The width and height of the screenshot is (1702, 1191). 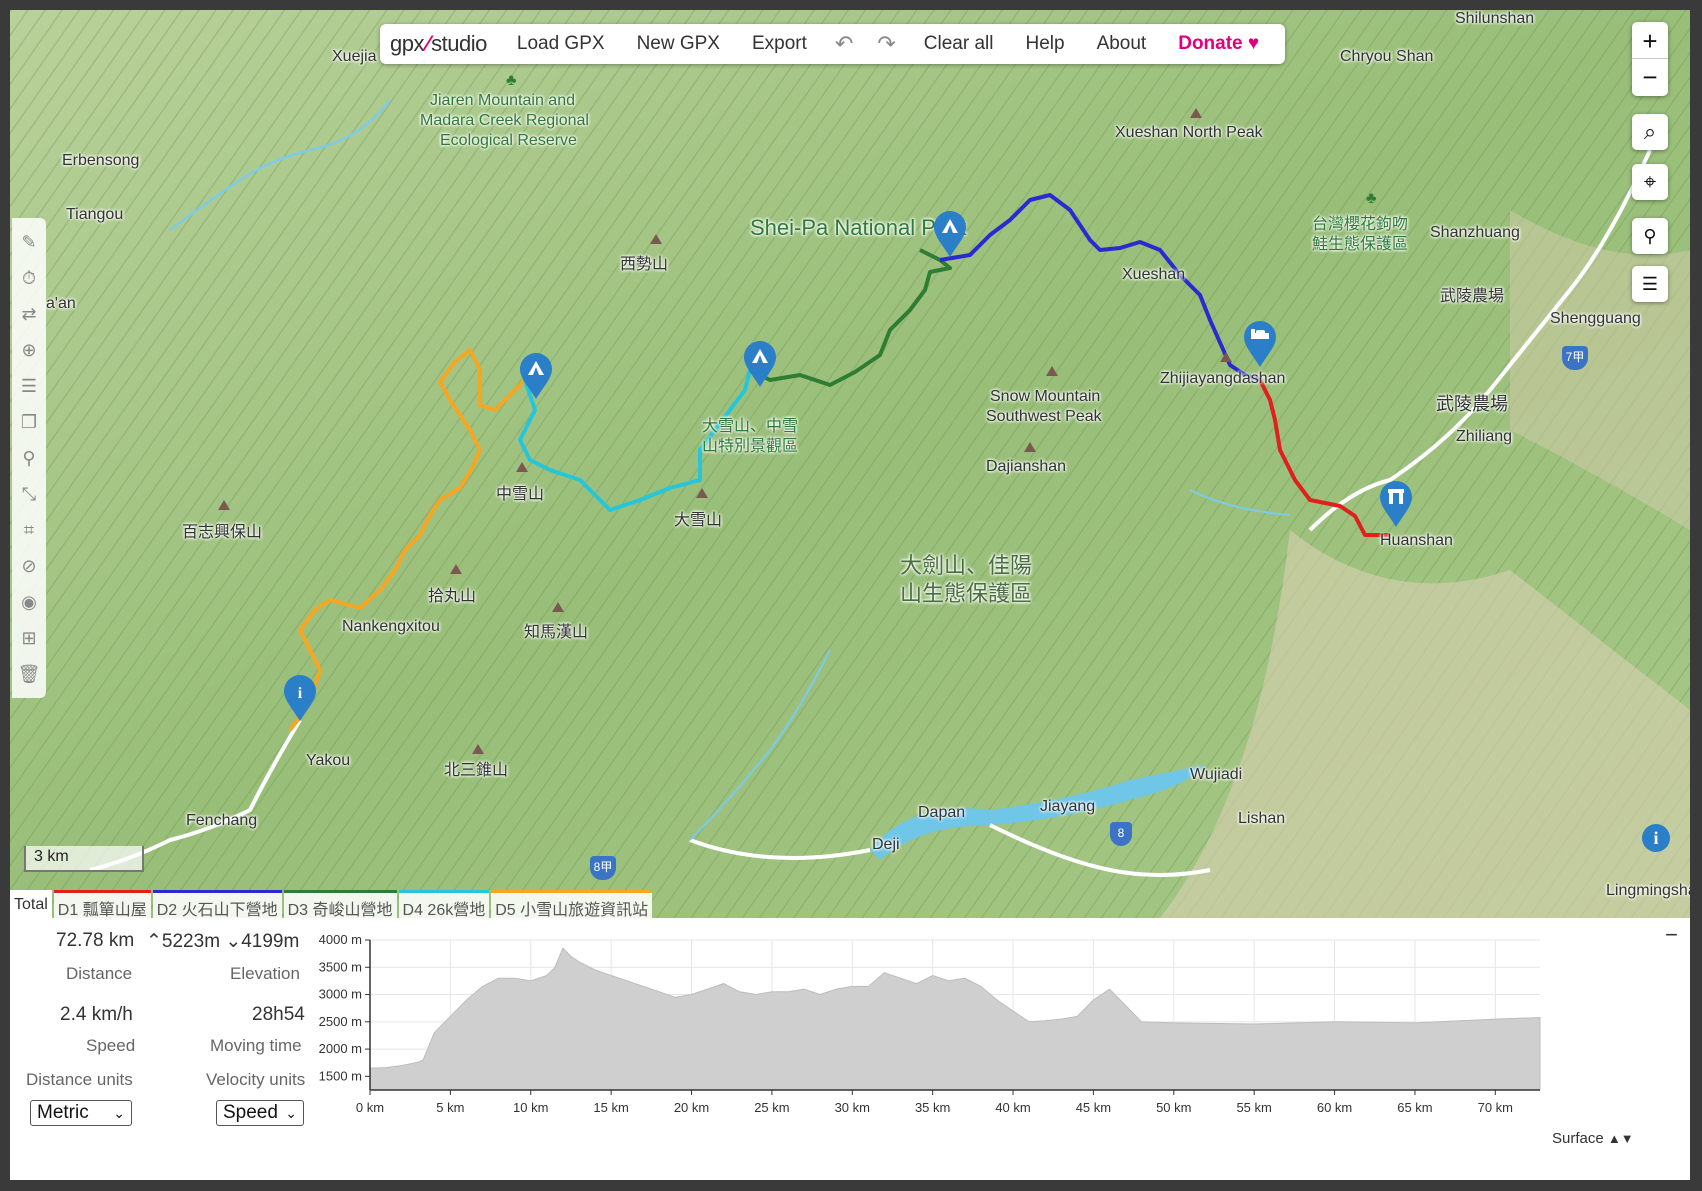 I want to click on compress-icon: ⤡, so click(x=29, y=494).